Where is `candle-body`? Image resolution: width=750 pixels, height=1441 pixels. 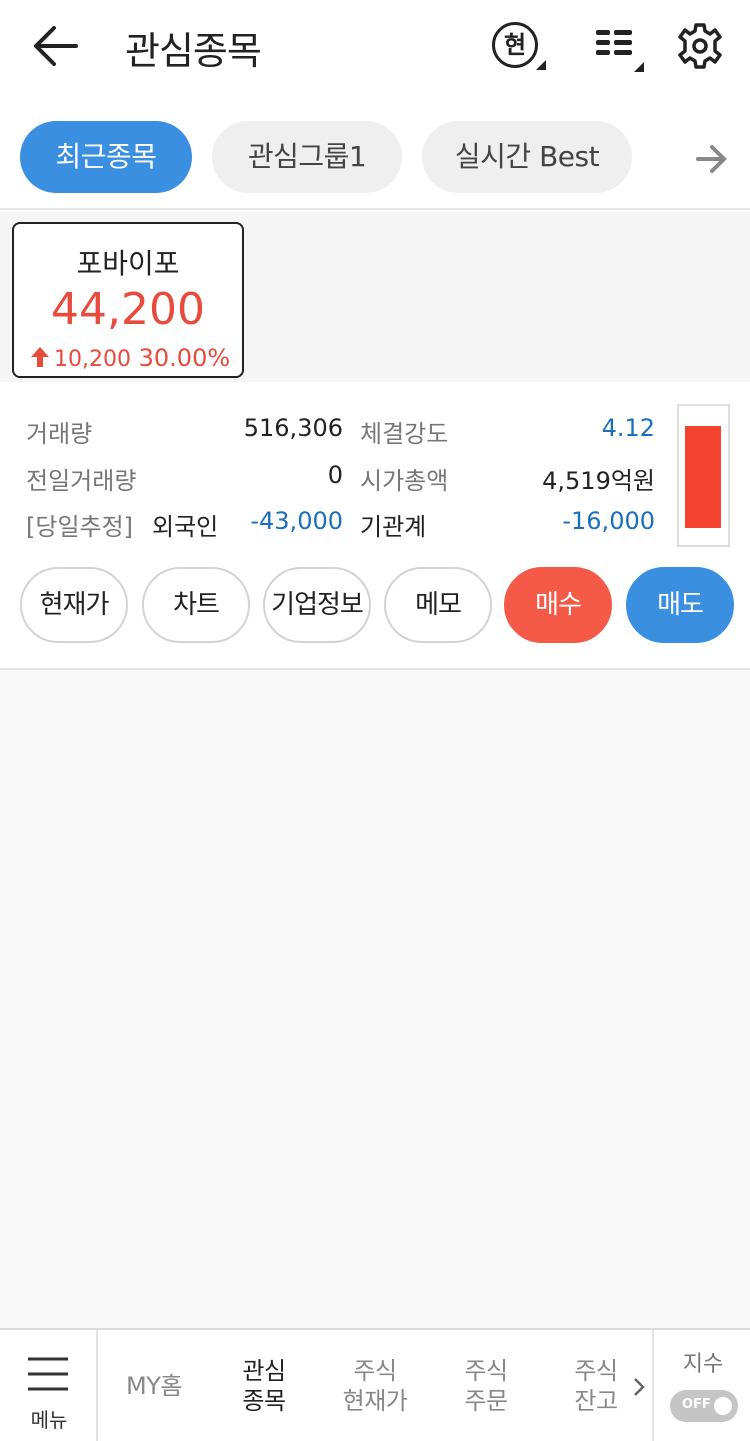
candle-body is located at coordinates (703, 477).